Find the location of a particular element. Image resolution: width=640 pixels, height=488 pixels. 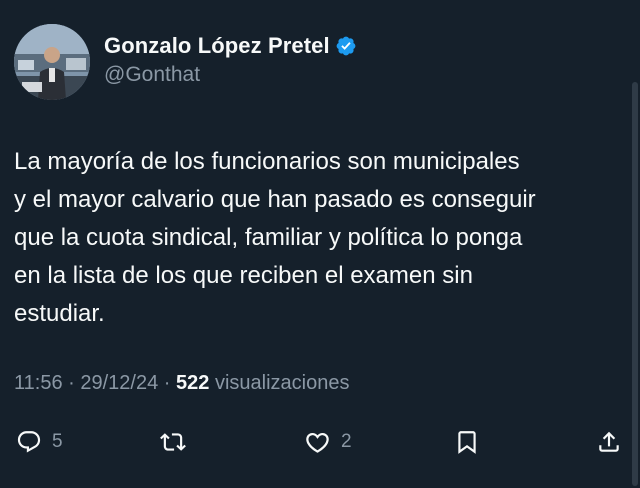

author-info: Gonzalo López Pretel @Gonthat is located at coordinates (230, 59).